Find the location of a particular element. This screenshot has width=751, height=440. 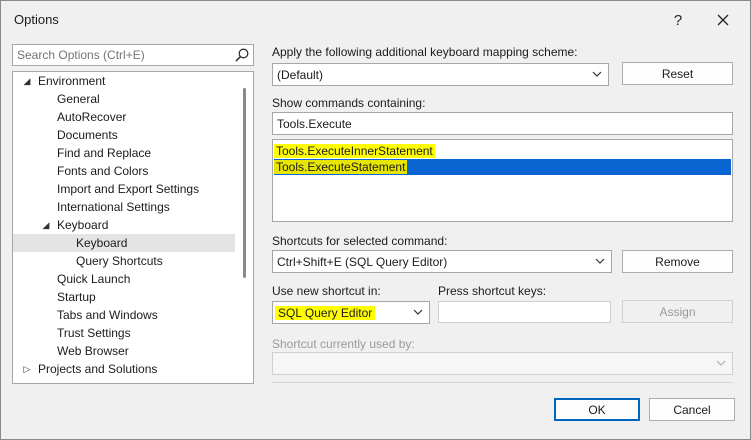

dialog-title: Options is located at coordinates (36, 19).